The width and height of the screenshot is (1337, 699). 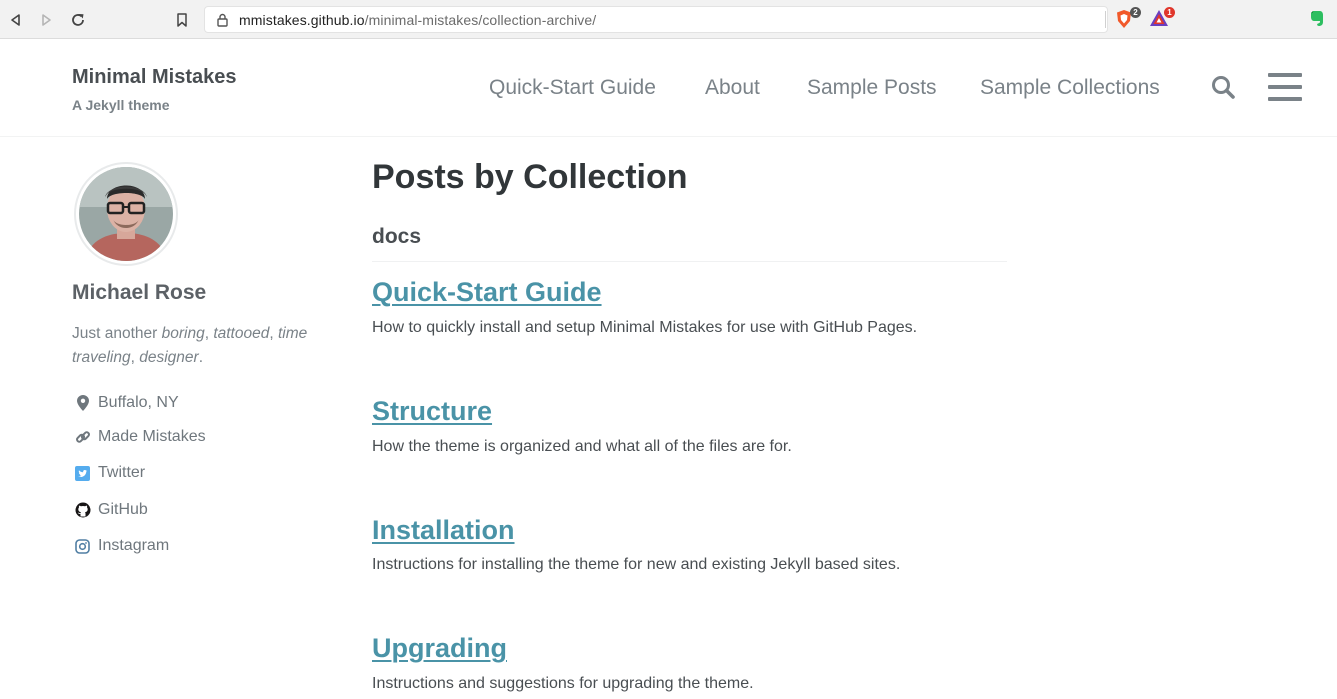 I want to click on shields-count-badge: 2, so click(x=1135, y=12).